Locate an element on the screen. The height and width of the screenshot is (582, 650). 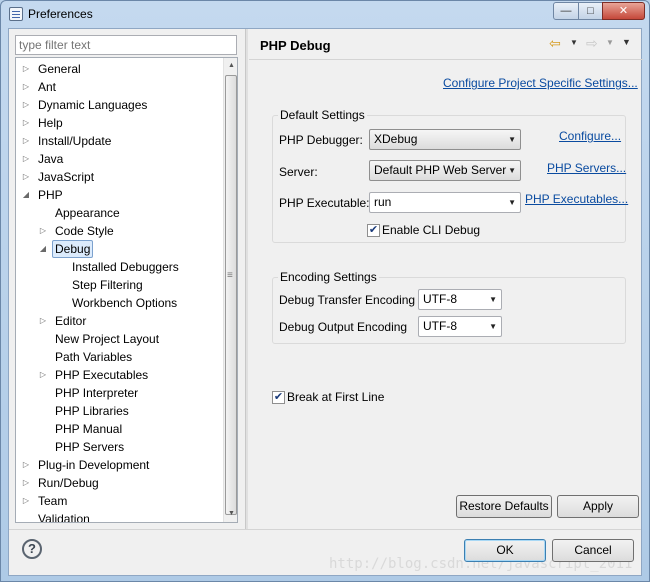
tree-item-new-project-layout: New Project Layout is located at coordinates (118, 339).